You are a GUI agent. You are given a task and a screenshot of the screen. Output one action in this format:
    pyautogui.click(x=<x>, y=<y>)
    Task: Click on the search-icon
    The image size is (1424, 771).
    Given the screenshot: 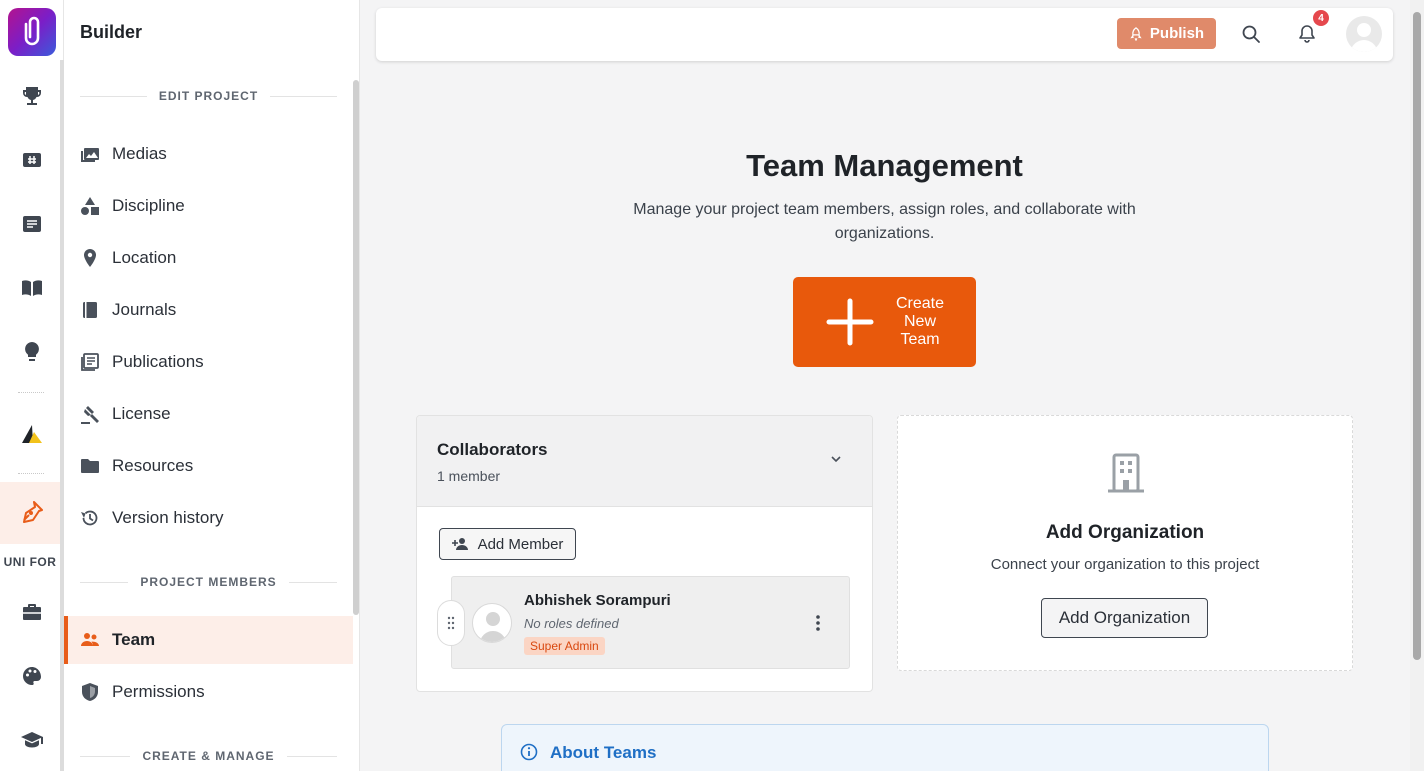 What is the action you would take?
    pyautogui.click(x=1251, y=34)
    